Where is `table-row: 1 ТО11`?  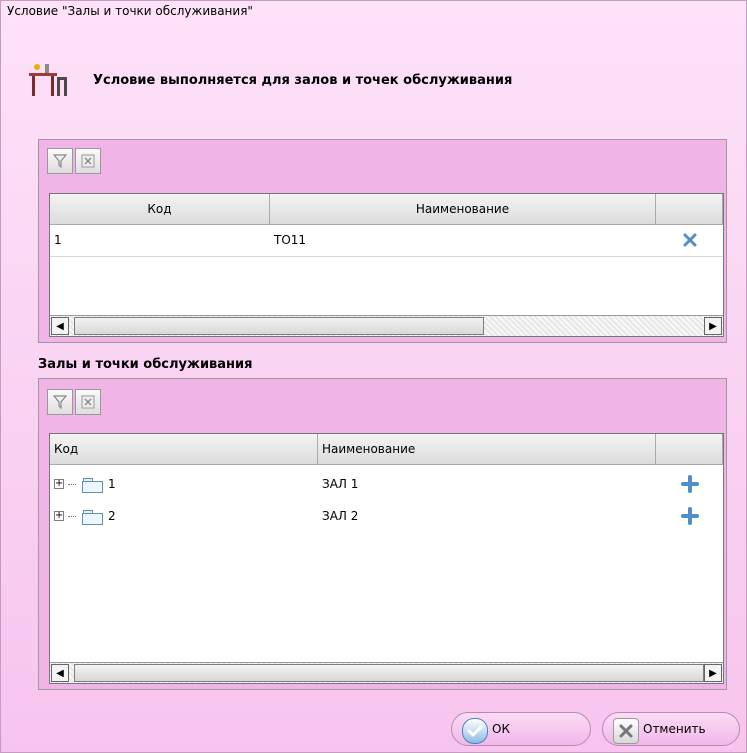 table-row: 1 ТО11 is located at coordinates (386, 240).